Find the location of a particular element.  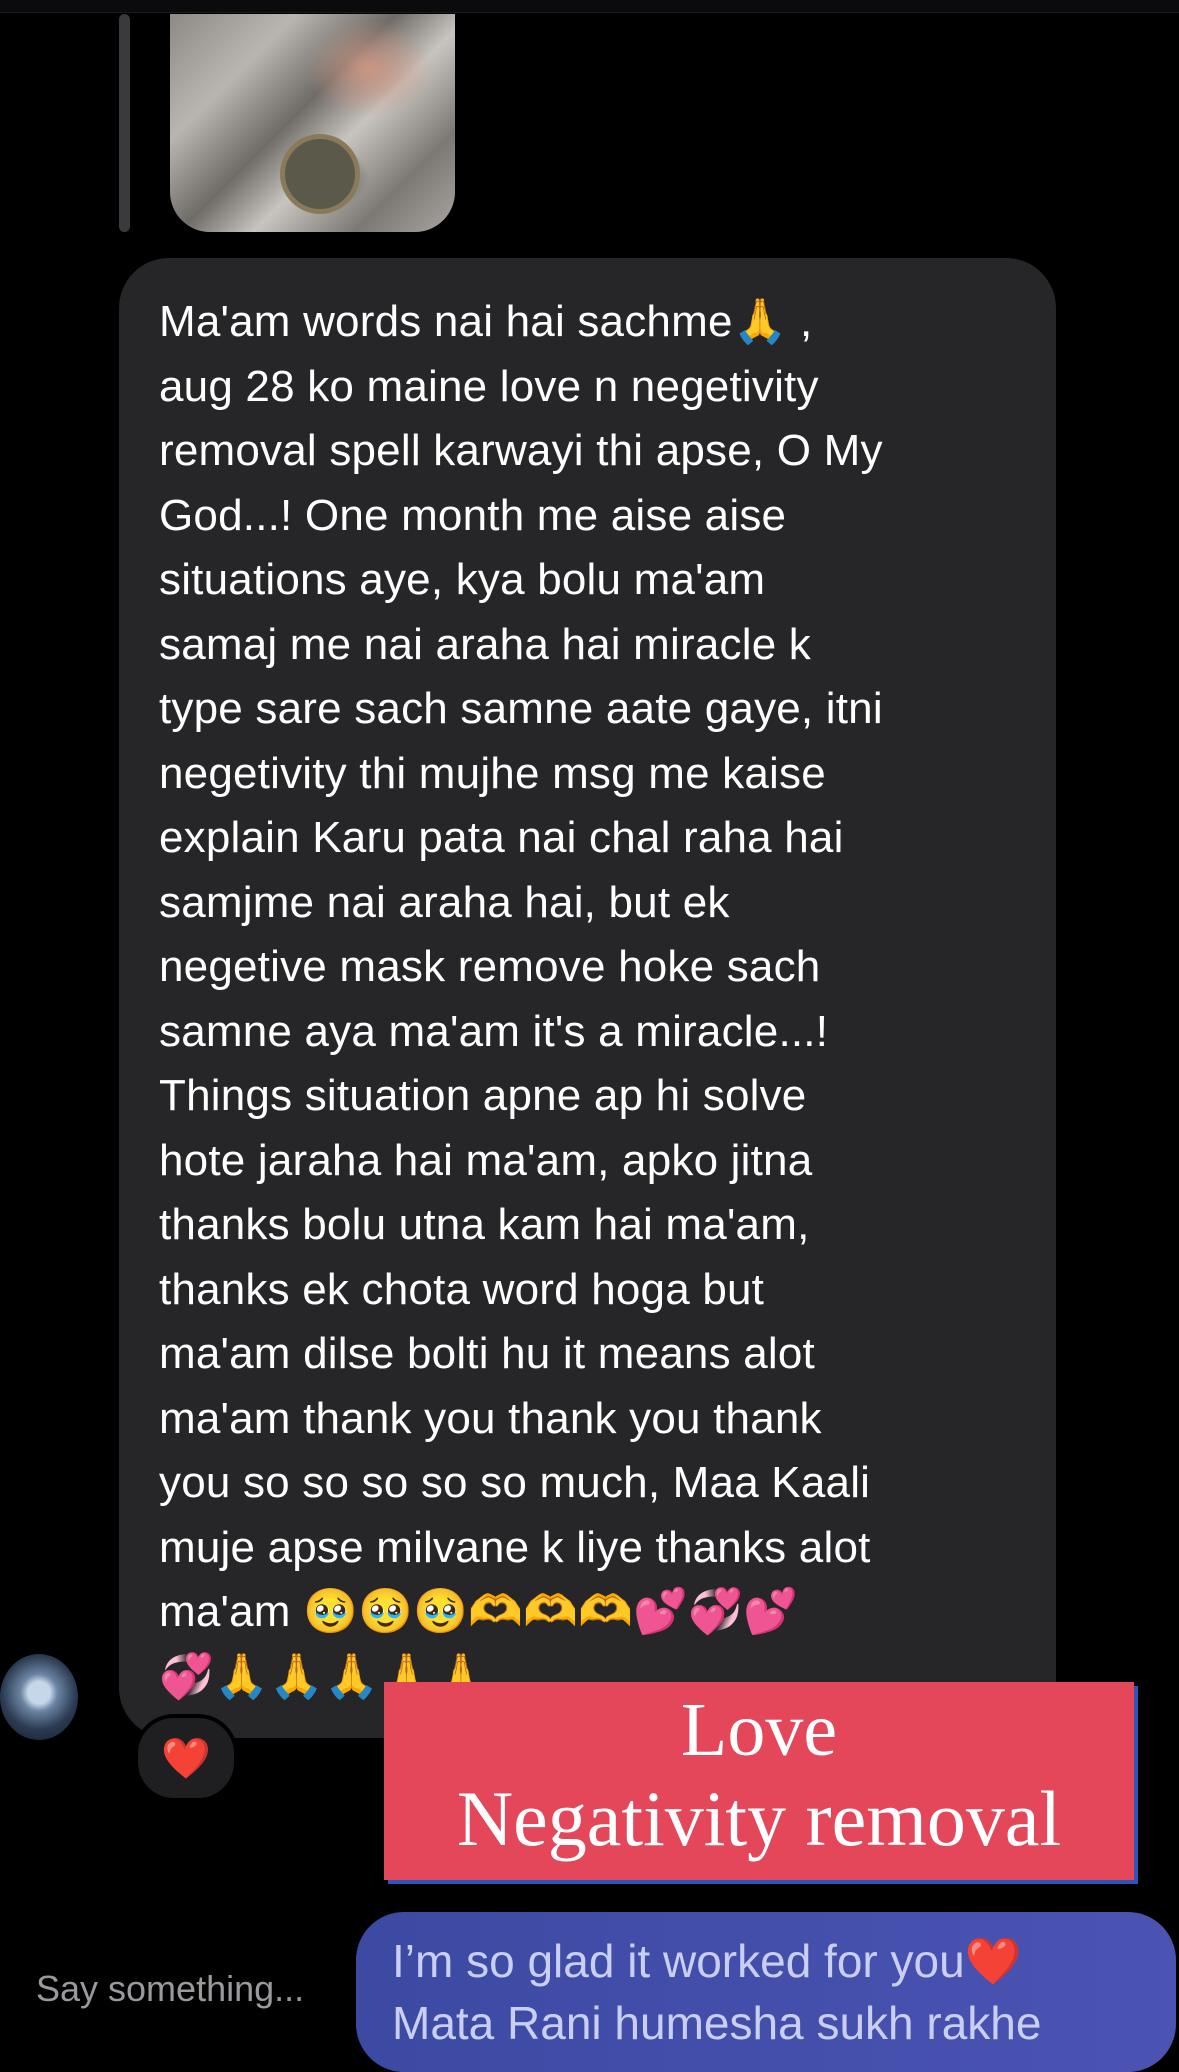

photo-object is located at coordinates (320, 174).